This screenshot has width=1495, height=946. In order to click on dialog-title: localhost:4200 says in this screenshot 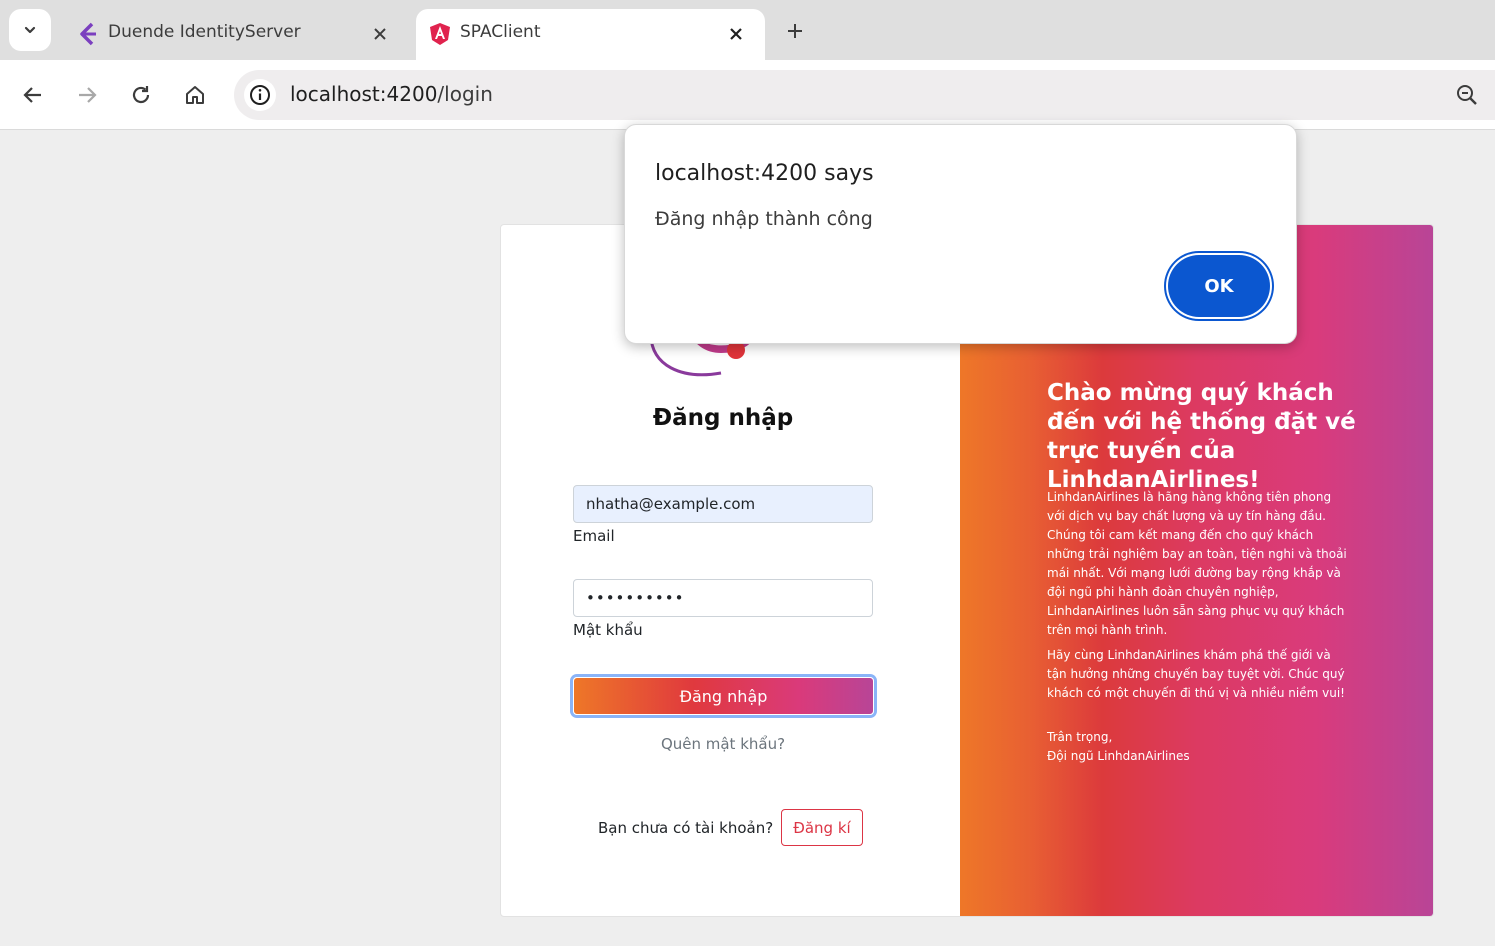, I will do `click(764, 173)`.